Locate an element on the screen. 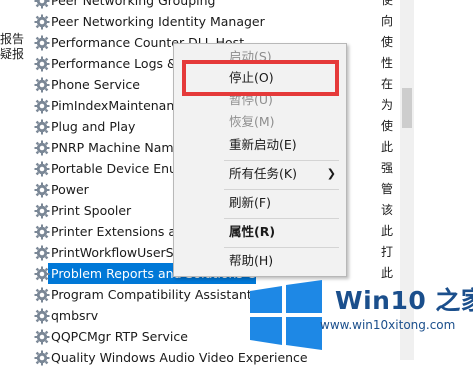 This screenshot has width=473, height=369. service-name: Program Compatibility Assistant is located at coordinates (151, 294).